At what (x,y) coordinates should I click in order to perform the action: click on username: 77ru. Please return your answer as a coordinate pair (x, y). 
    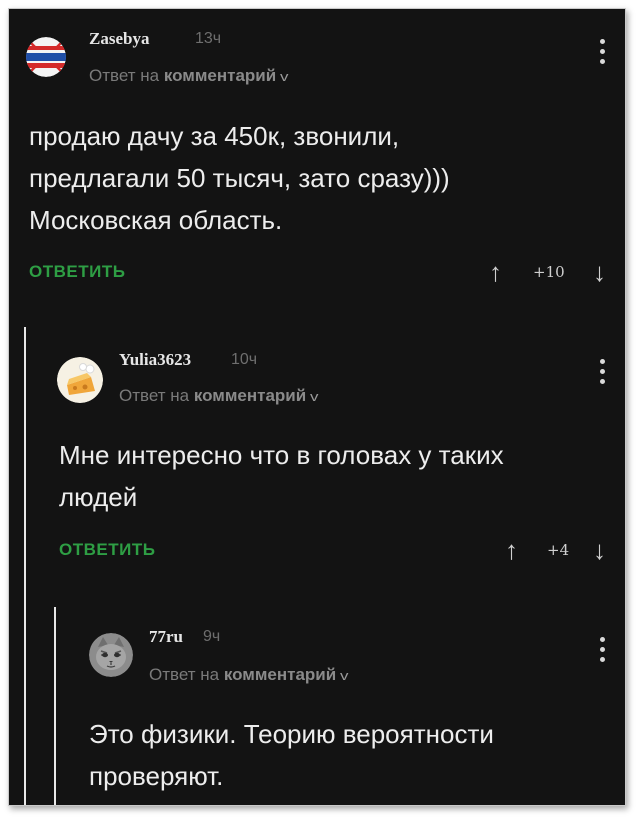
    Looking at the image, I should click on (166, 637).